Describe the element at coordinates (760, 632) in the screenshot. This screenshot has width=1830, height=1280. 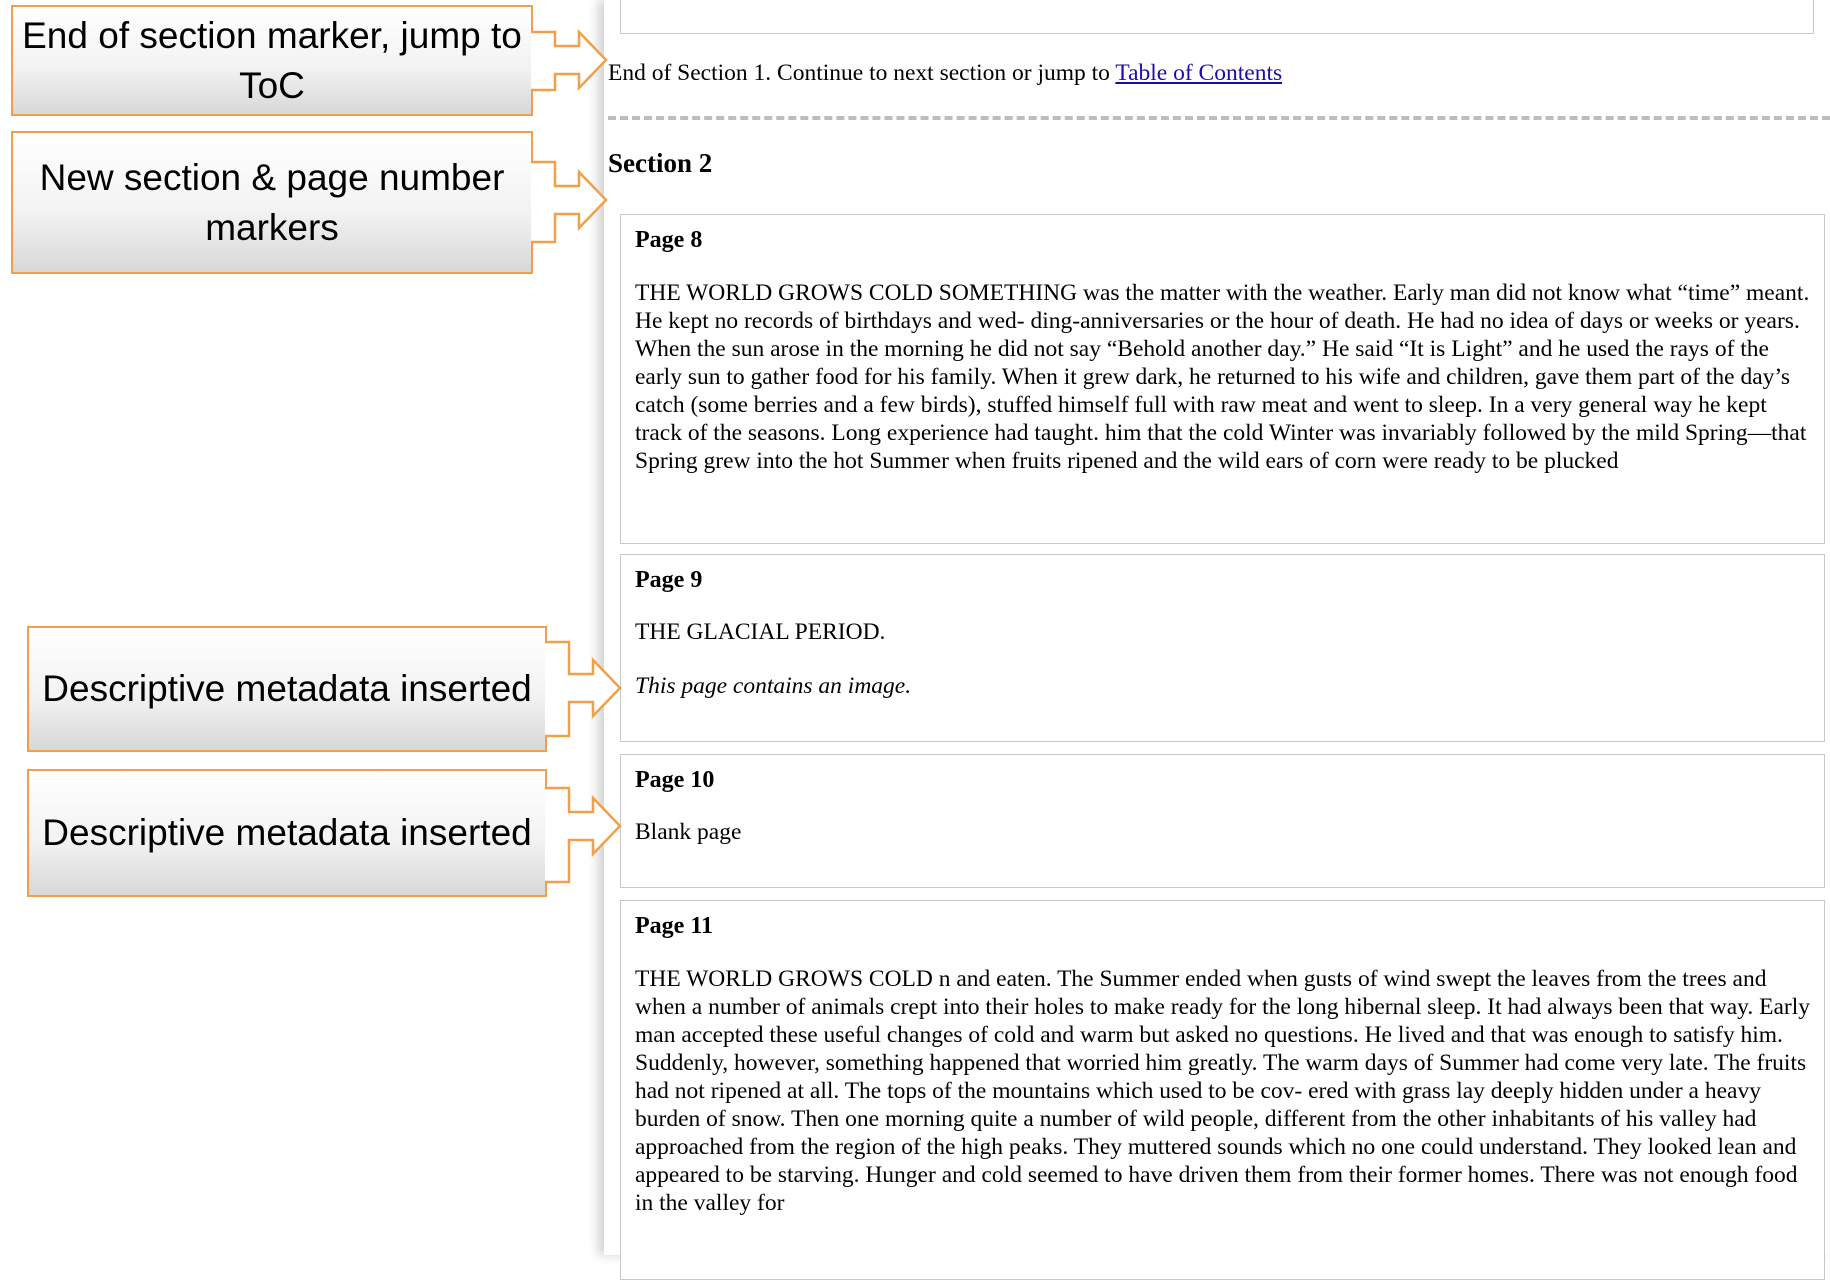
I see `page-text: THE GLACIAL PERIOD.` at that location.